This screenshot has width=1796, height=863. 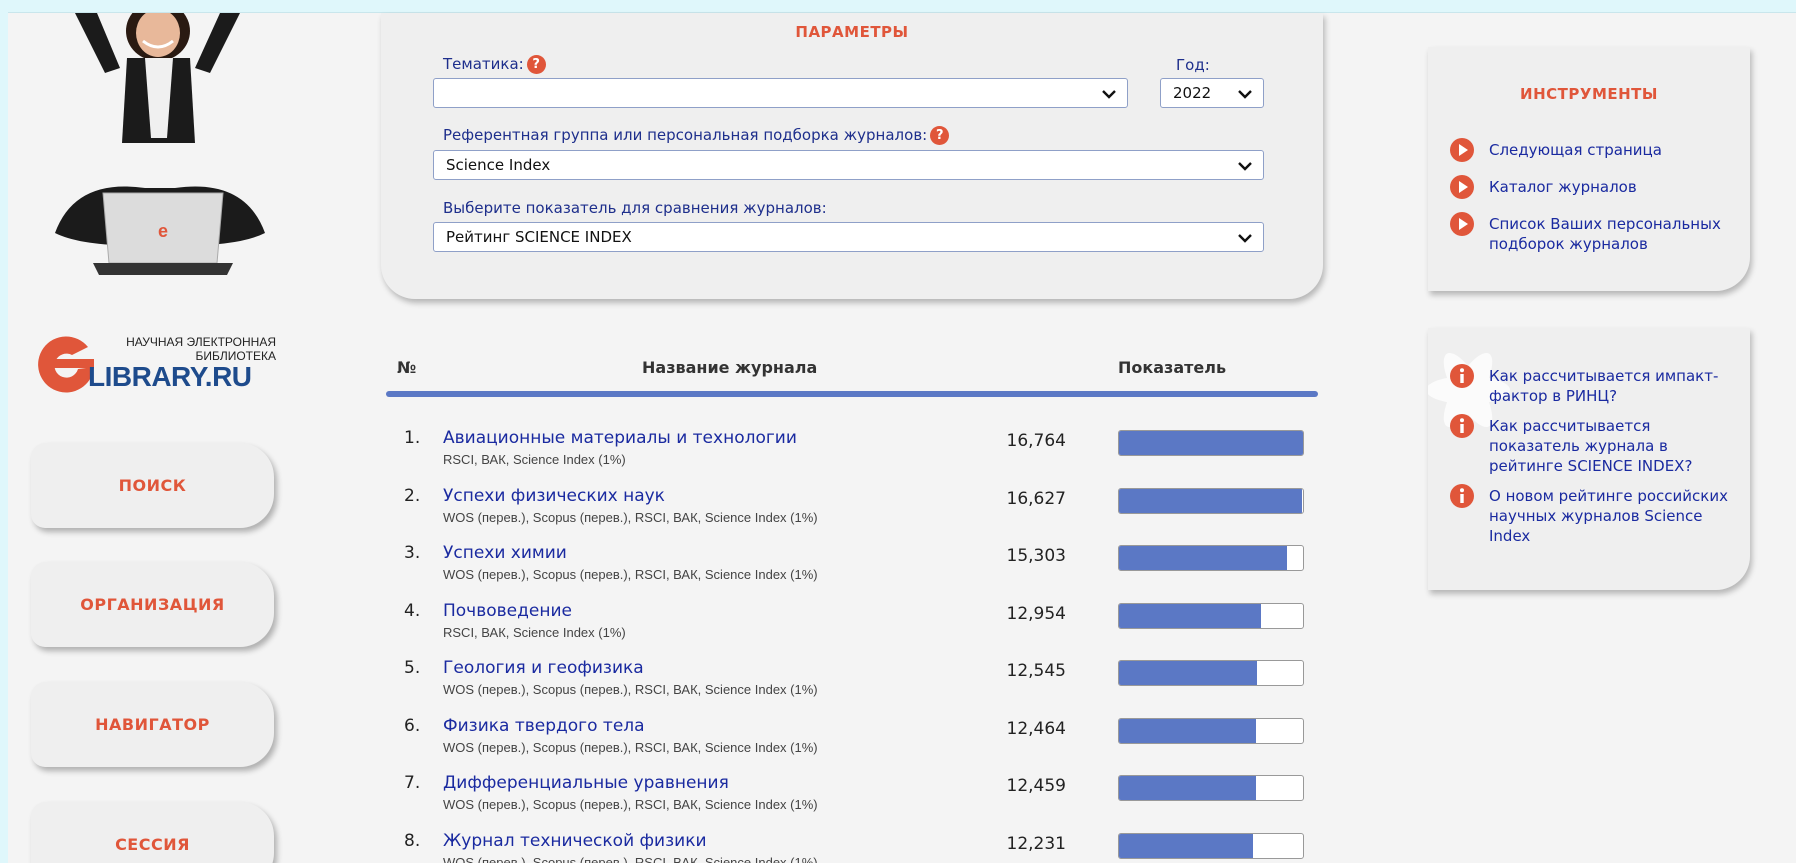 I want to click on tool-journal-catalog: Каталог журналов, so click(x=1543, y=187).